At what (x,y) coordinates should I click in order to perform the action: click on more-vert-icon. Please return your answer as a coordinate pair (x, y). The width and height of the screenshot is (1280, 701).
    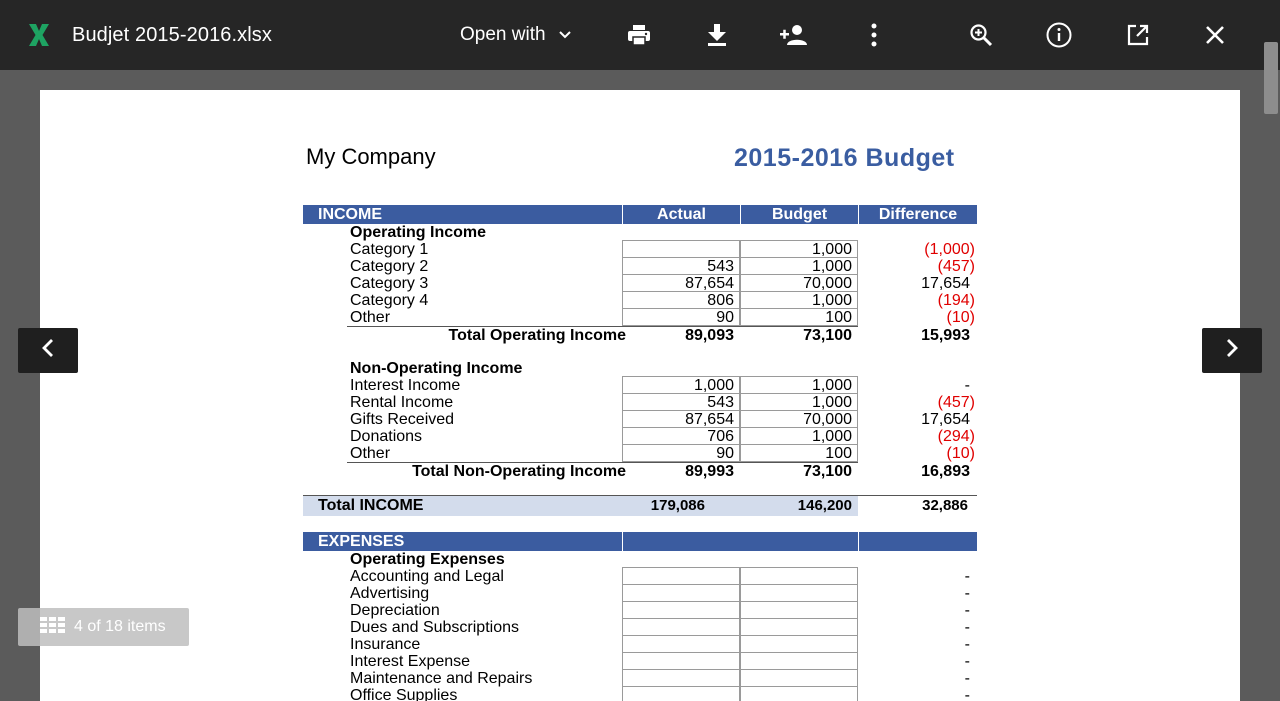
    Looking at the image, I should click on (874, 35).